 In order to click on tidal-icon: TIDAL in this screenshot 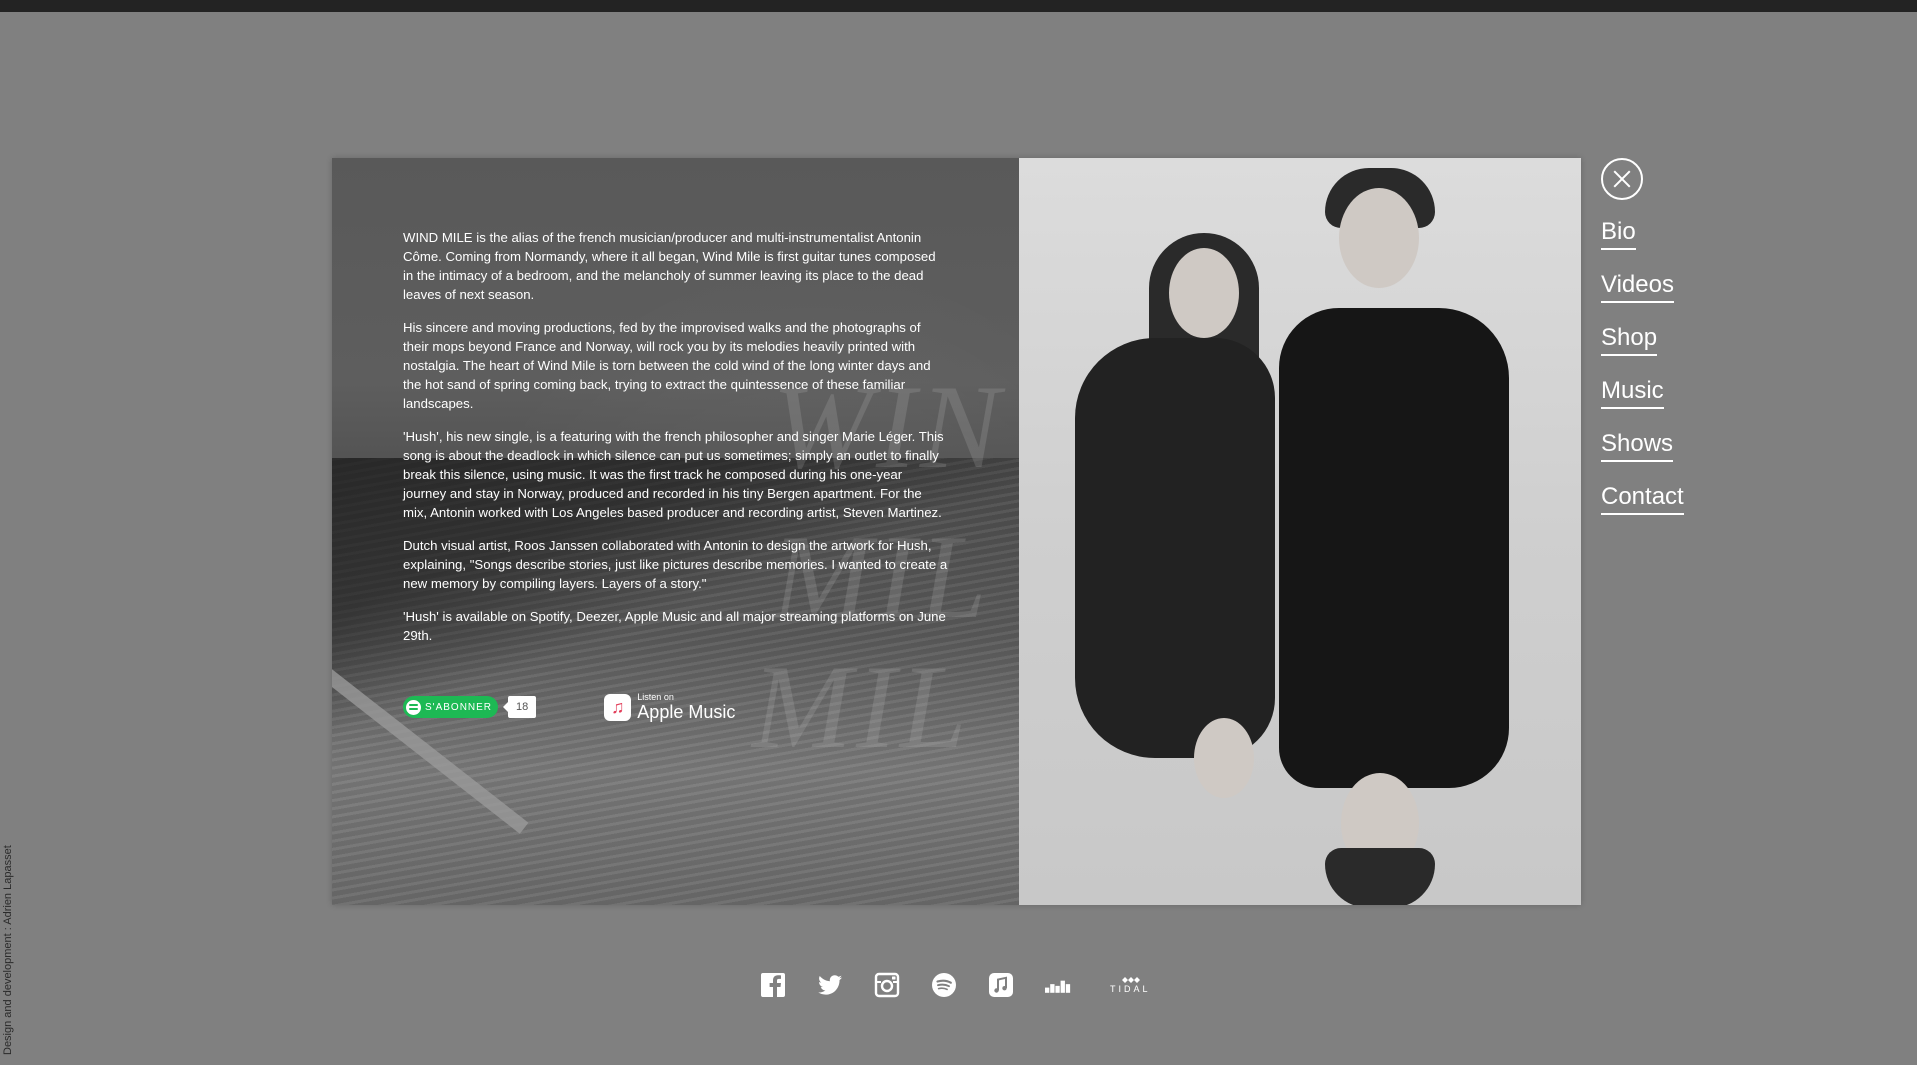, I will do `click(1130, 985)`.